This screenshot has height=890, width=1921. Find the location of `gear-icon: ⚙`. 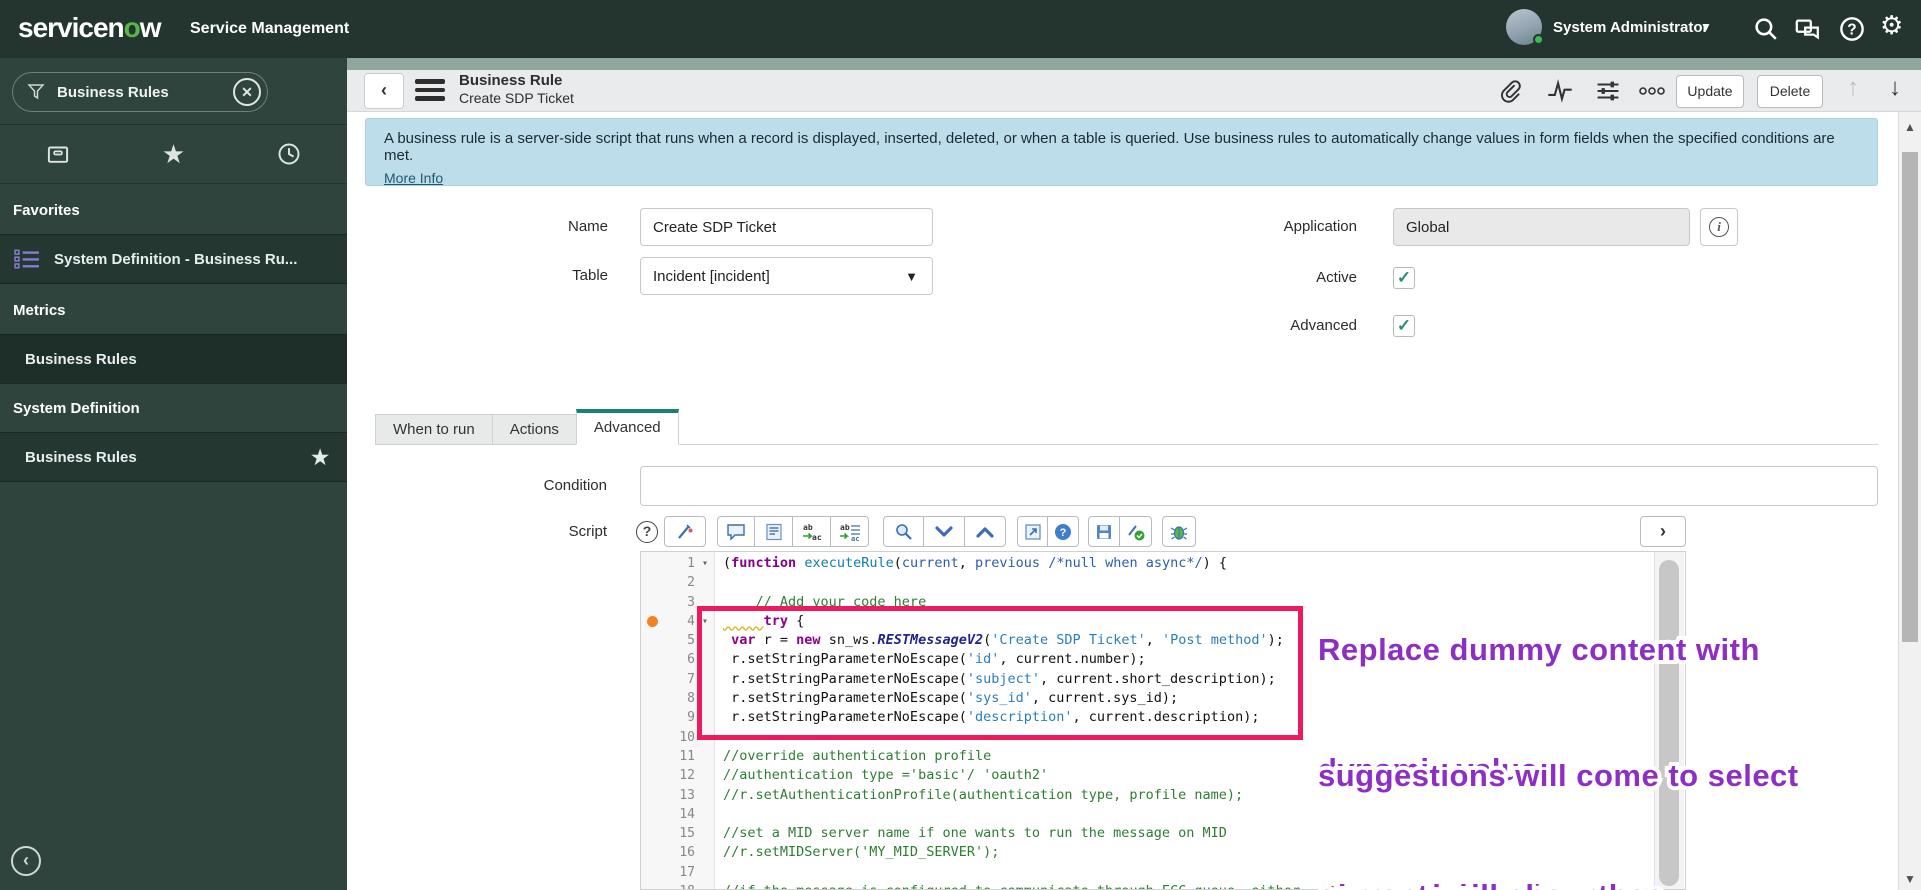

gear-icon: ⚙ is located at coordinates (1894, 25).